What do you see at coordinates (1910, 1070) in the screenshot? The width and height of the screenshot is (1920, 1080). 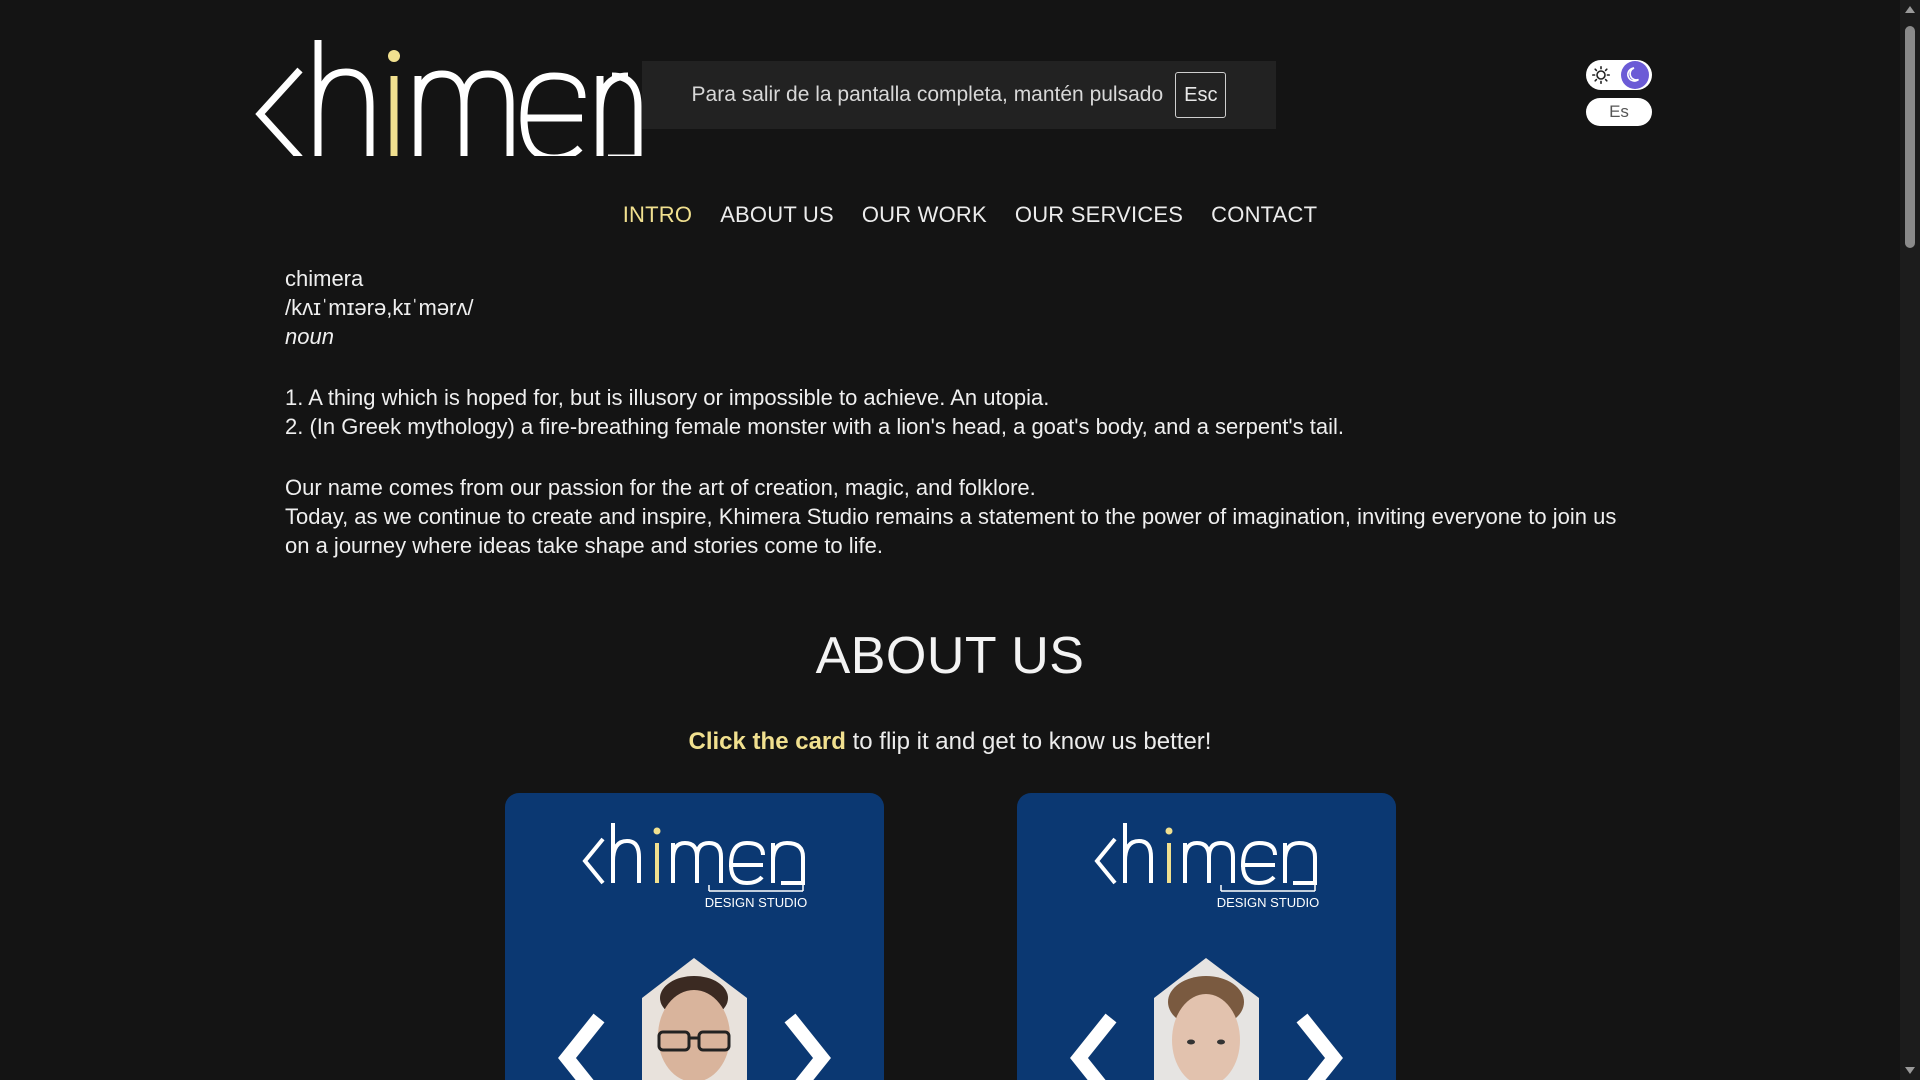 I see `scroll-down-icon` at bounding box center [1910, 1070].